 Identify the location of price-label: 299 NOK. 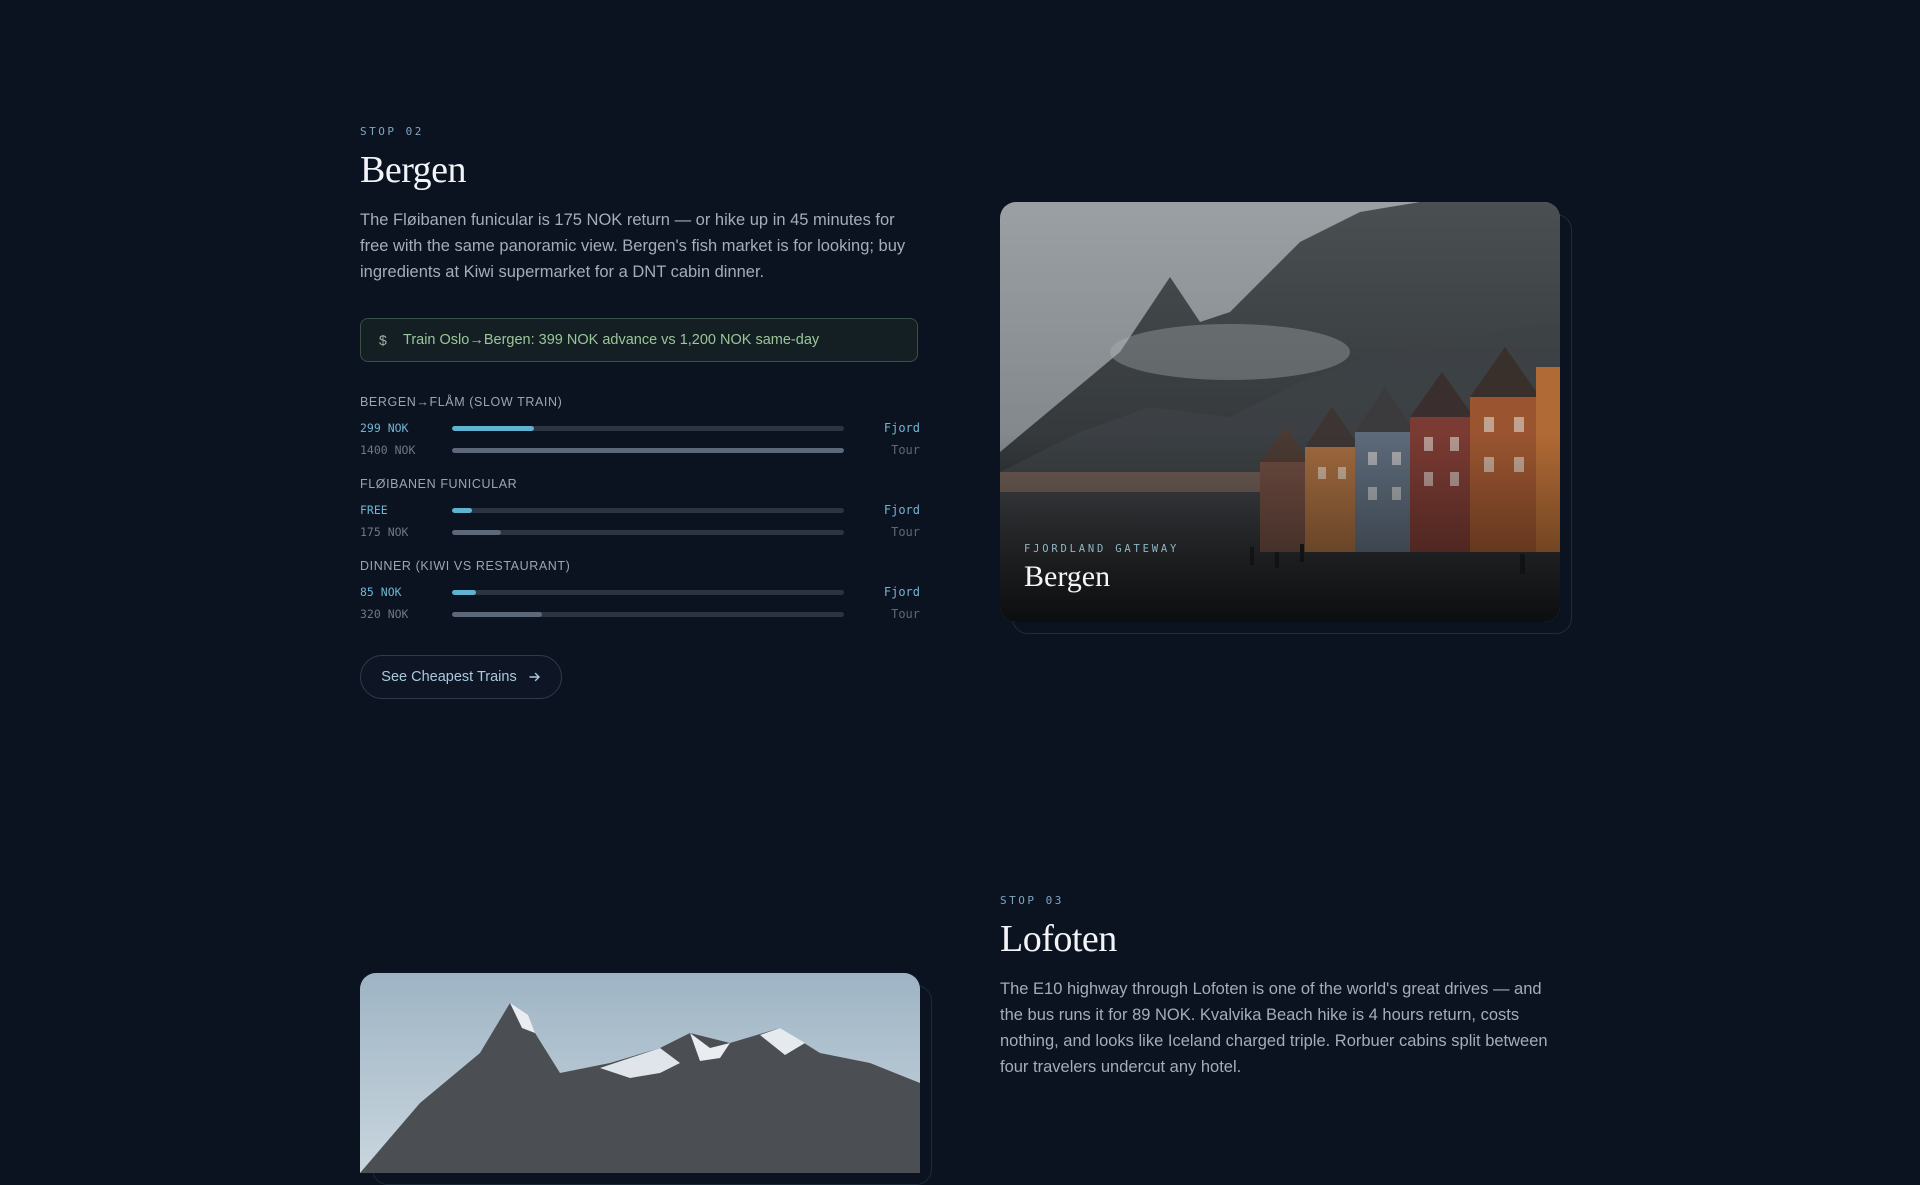
(384, 428).